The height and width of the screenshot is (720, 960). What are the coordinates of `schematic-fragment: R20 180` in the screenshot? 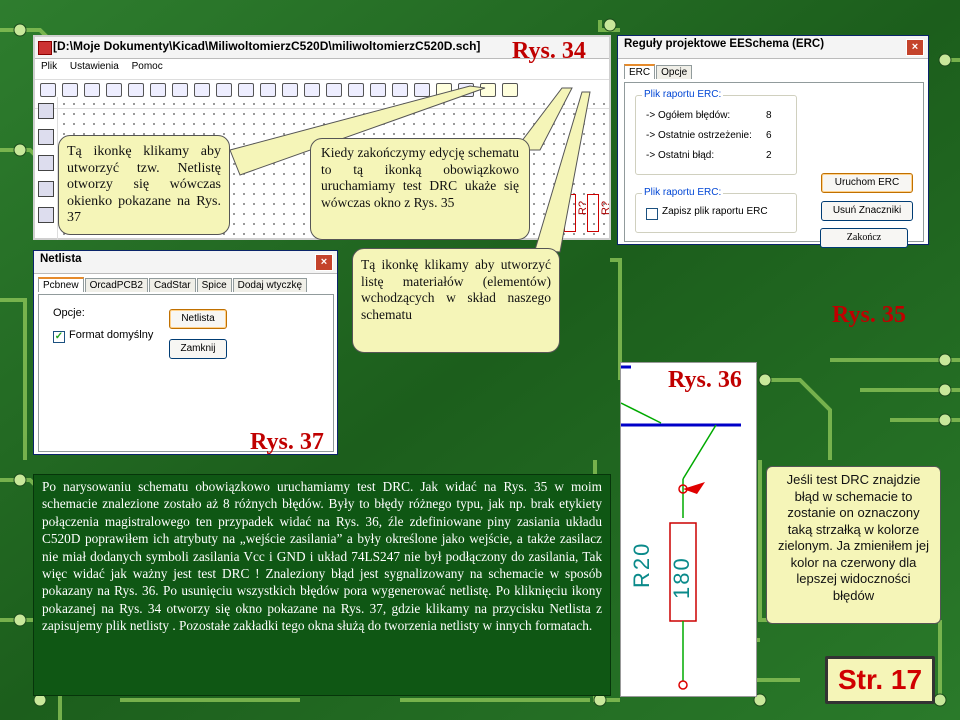 It's located at (688, 529).